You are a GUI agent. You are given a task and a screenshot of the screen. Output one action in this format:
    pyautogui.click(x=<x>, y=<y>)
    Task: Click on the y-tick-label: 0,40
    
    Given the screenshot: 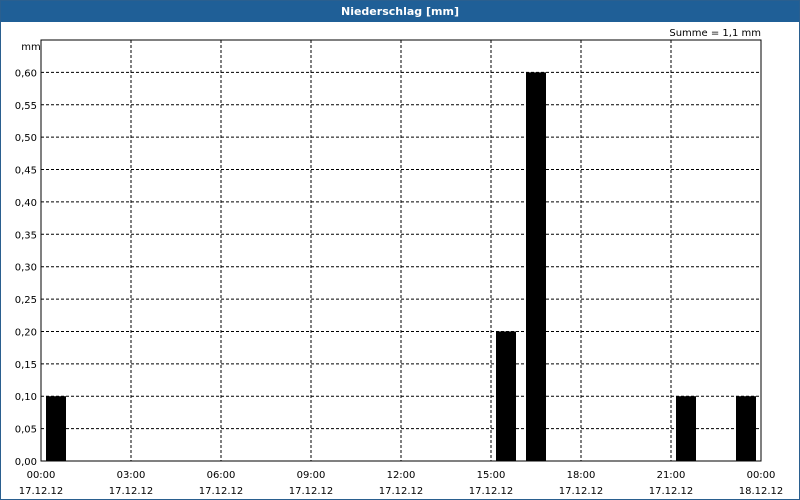 What is the action you would take?
    pyautogui.click(x=26, y=203)
    